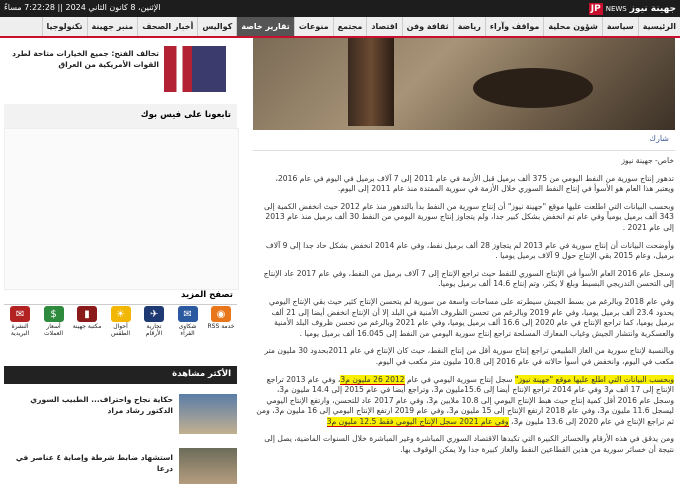  I want to click on logo-news: NEWS, so click(616, 8).